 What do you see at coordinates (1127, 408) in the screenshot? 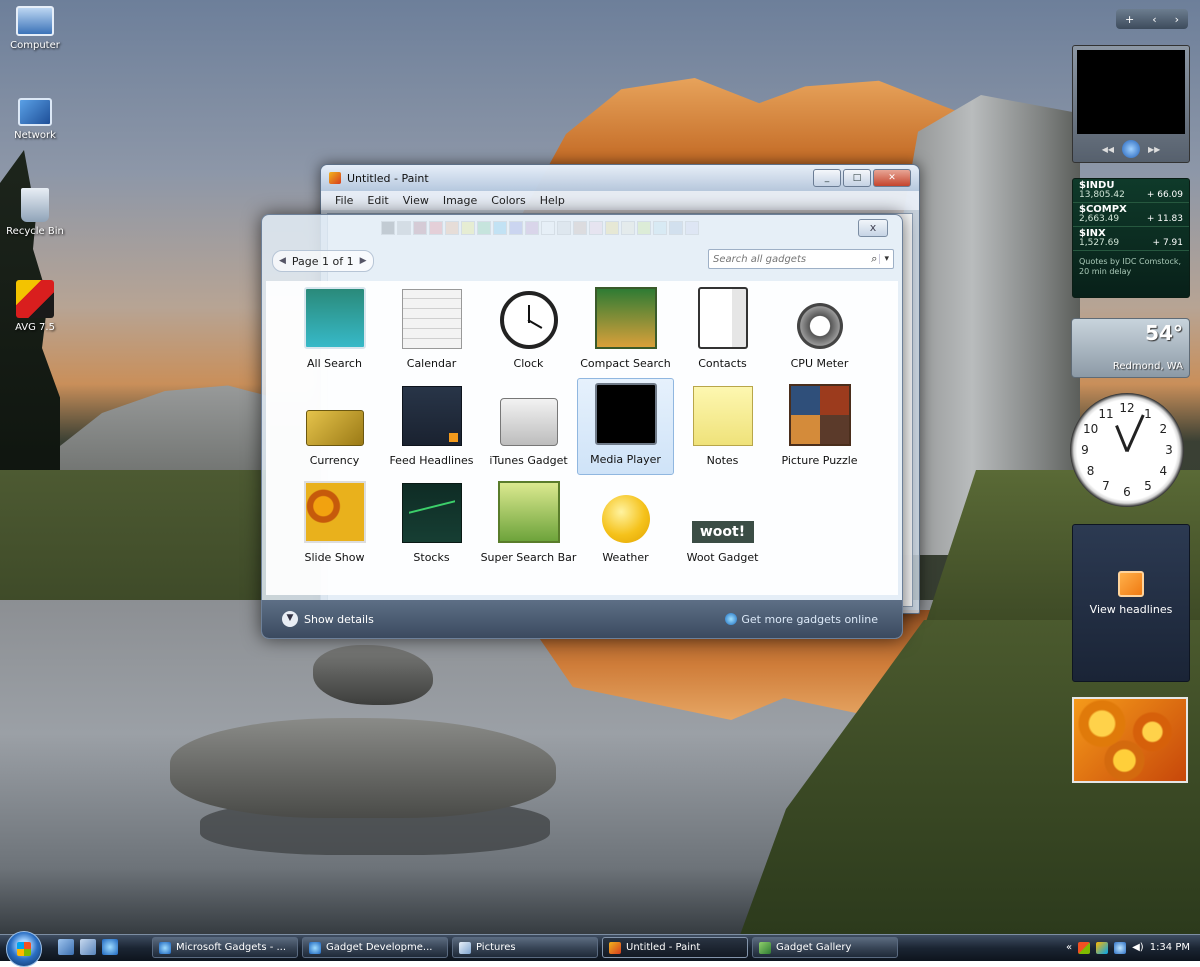
I see `clock-number: 12` at bounding box center [1127, 408].